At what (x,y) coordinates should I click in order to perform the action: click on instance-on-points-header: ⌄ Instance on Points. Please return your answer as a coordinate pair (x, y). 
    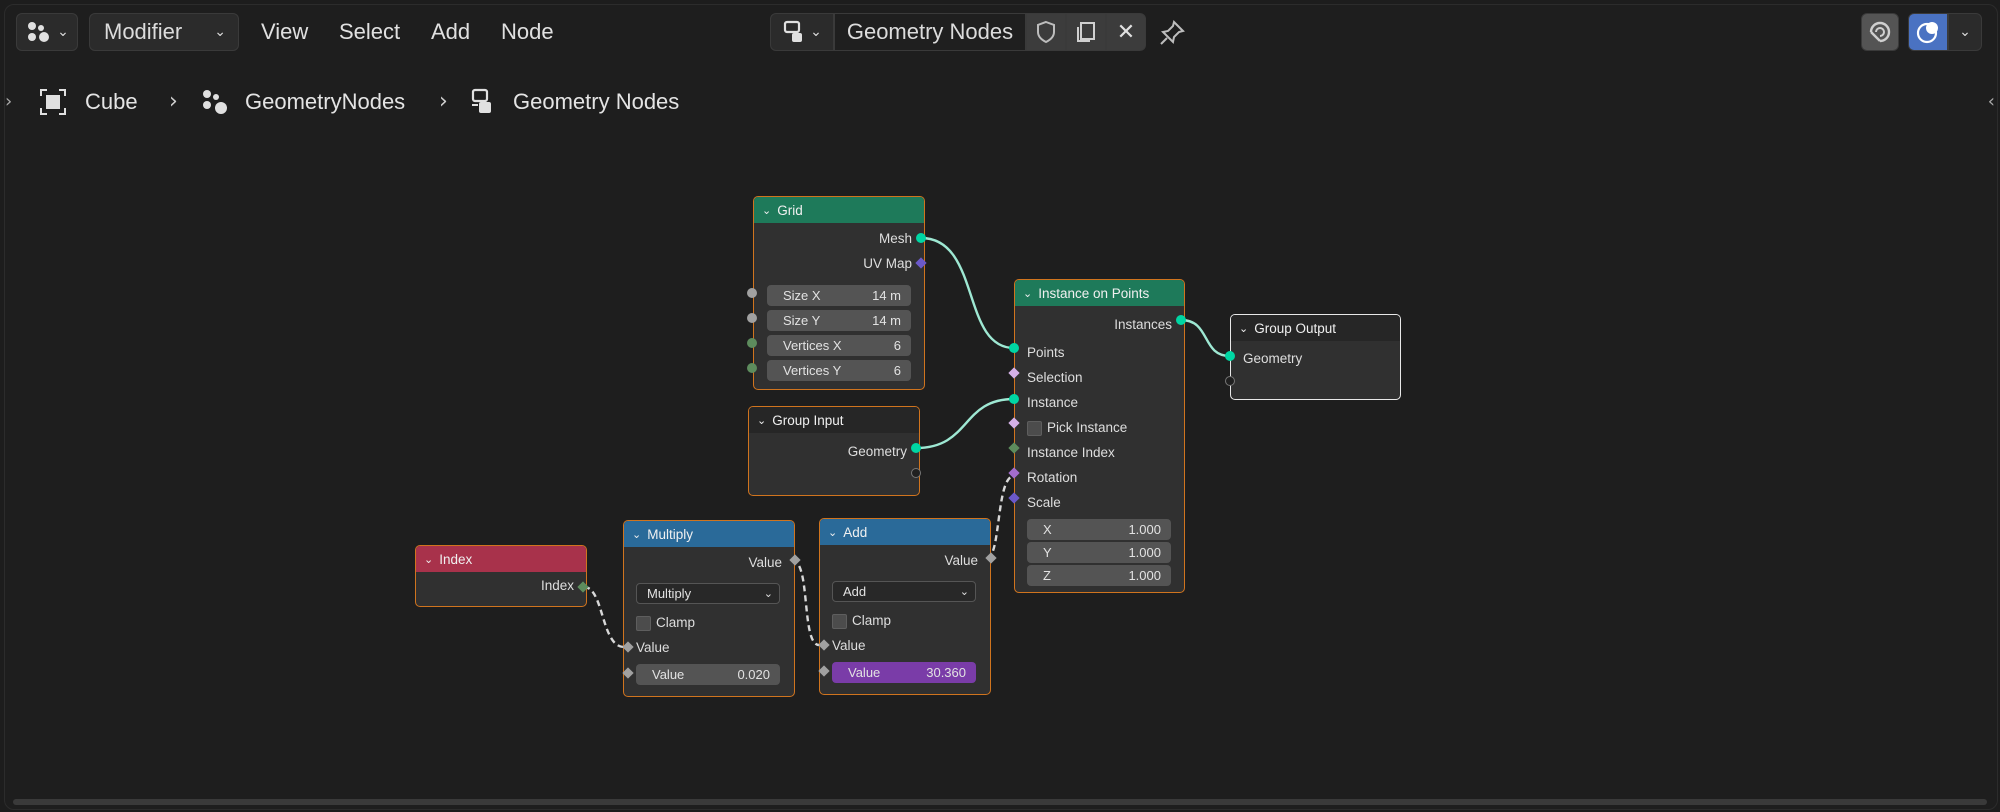
    Looking at the image, I should click on (1099, 293).